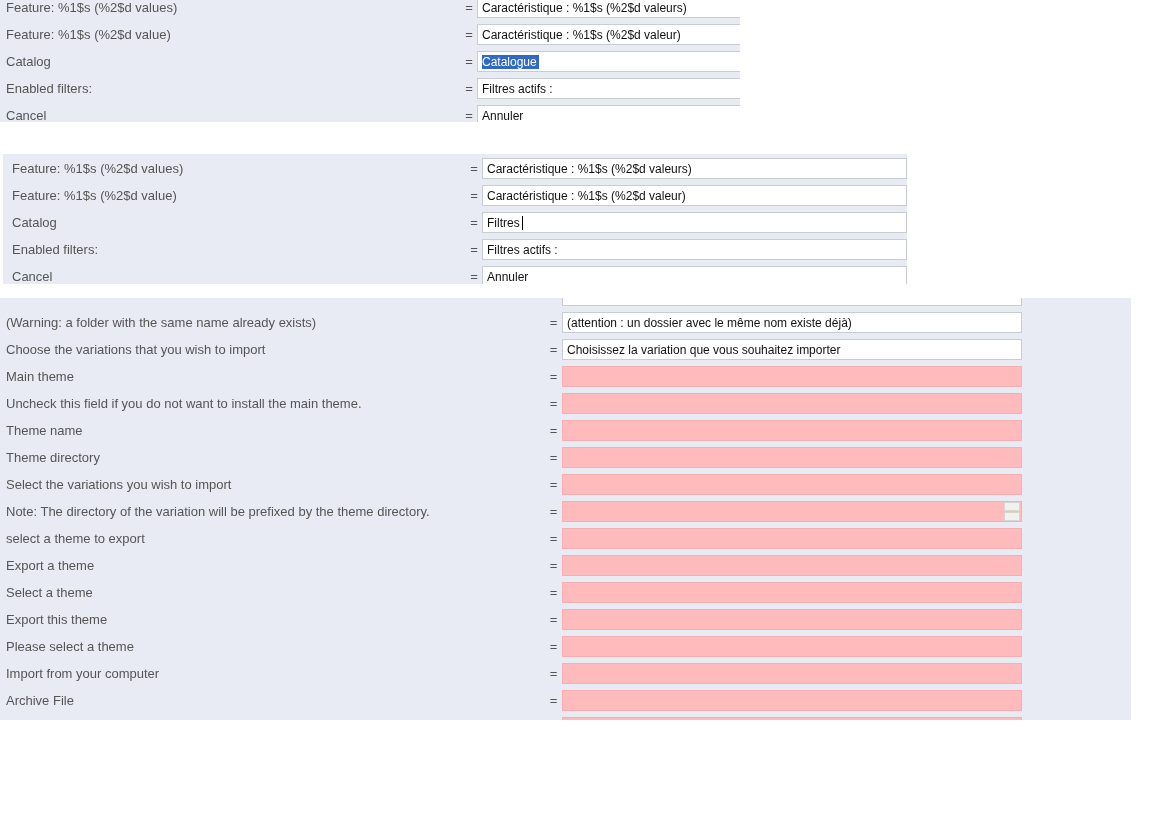 The width and height of the screenshot is (1164, 822). I want to click on source-text: select a theme to export, so click(76, 538).